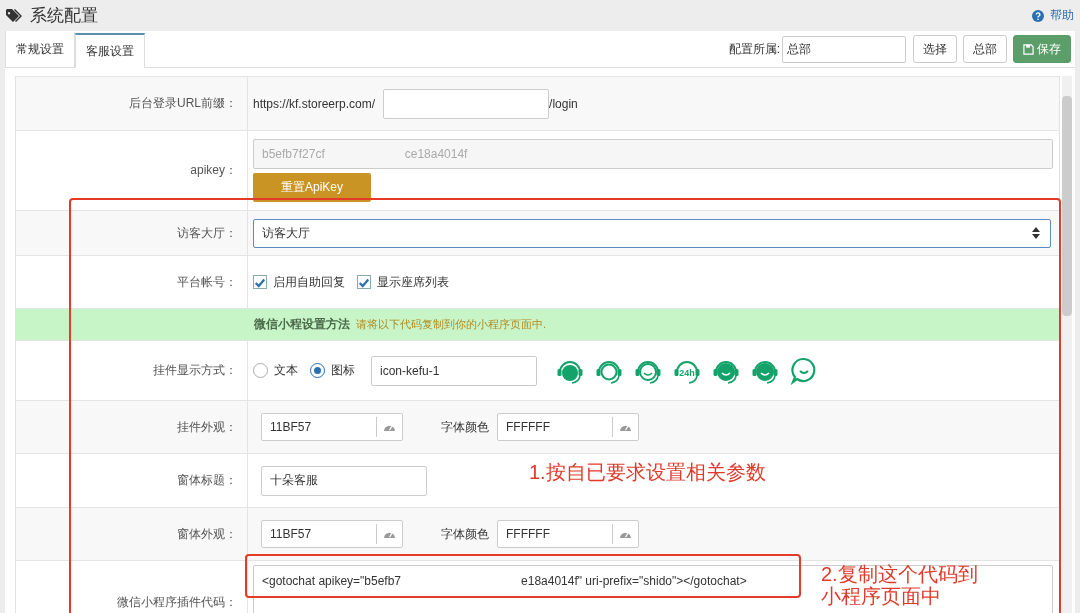 Image resolution: width=1080 pixels, height=613 pixels. Describe the element at coordinates (343, 370) in the screenshot. I see `radio-label: 图标` at that location.